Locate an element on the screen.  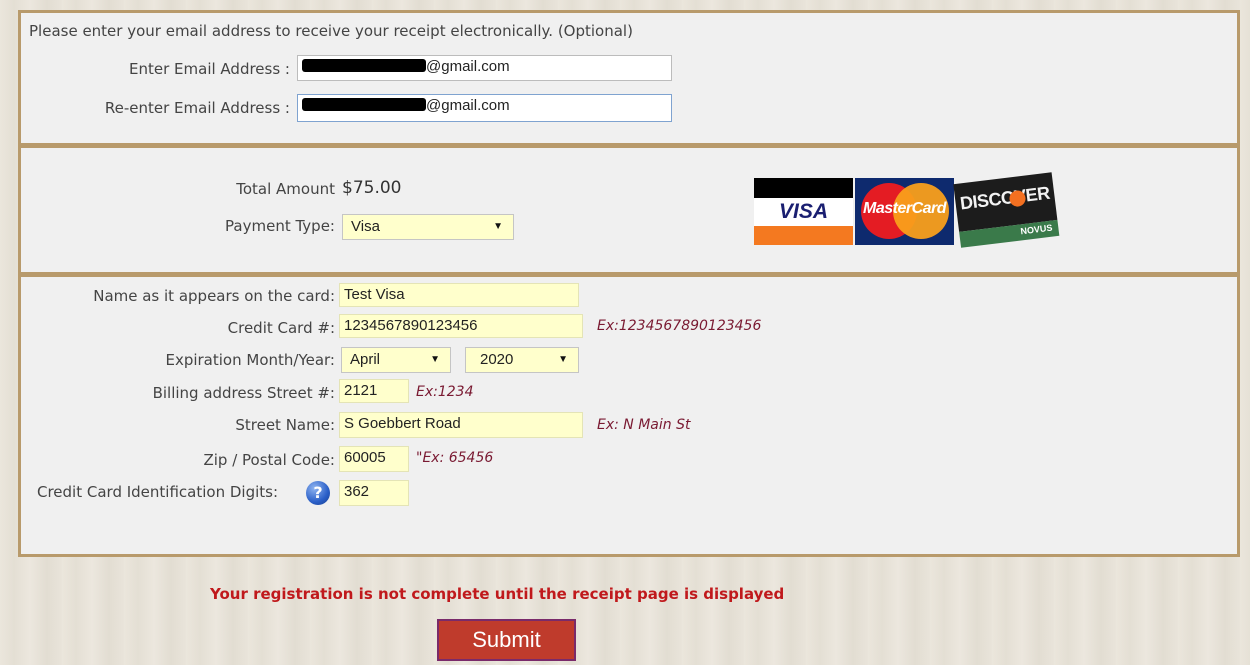
zip-hint: "Ex: 65456 is located at coordinates (455, 458).